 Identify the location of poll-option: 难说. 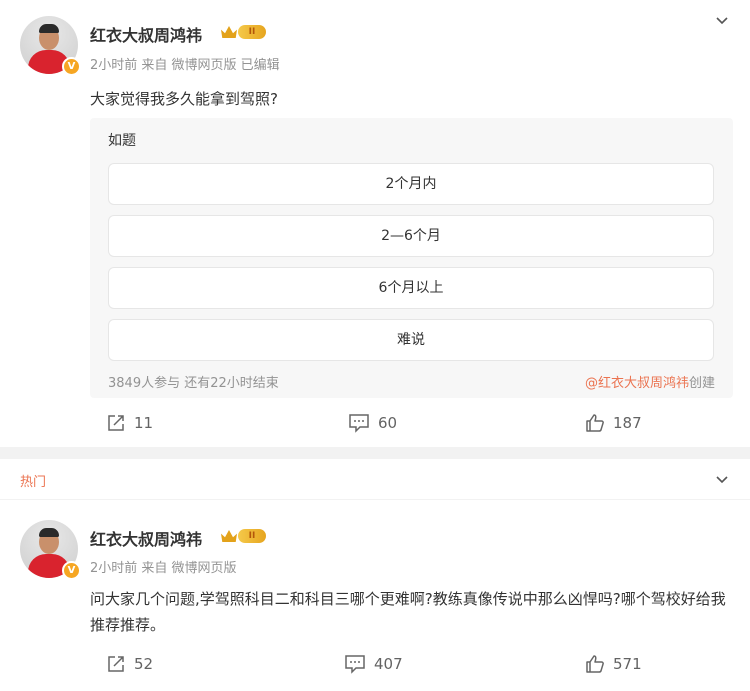
(411, 340).